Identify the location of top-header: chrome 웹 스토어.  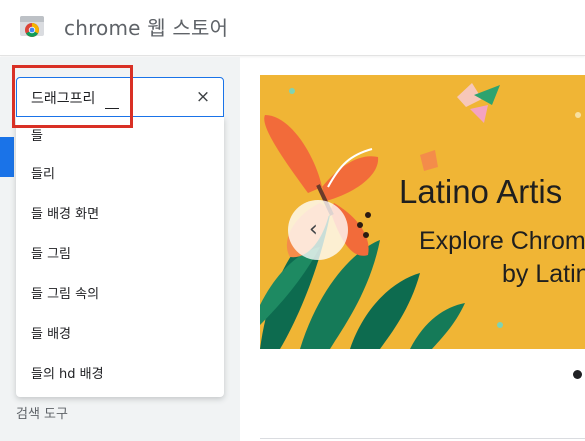
(292, 28).